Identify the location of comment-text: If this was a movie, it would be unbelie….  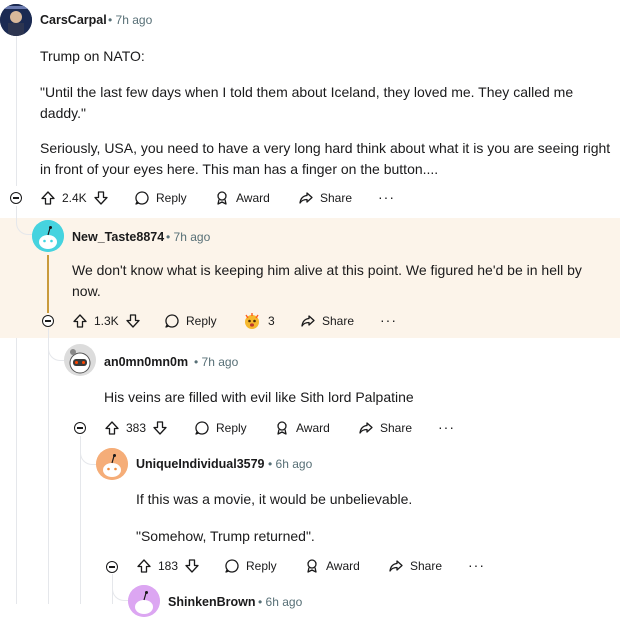
(274, 499).